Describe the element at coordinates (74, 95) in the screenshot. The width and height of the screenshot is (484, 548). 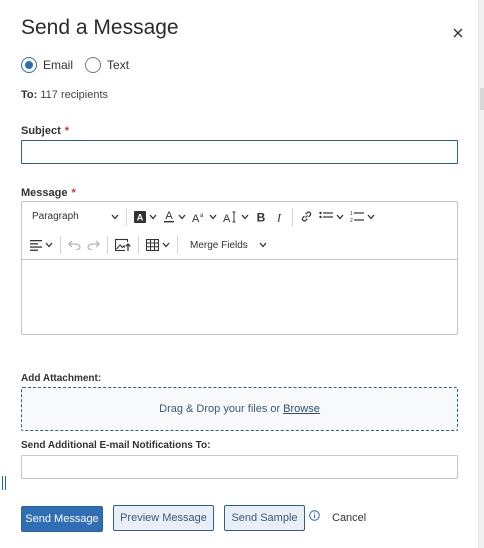
I see `recipients-count: 117 recipients` at that location.